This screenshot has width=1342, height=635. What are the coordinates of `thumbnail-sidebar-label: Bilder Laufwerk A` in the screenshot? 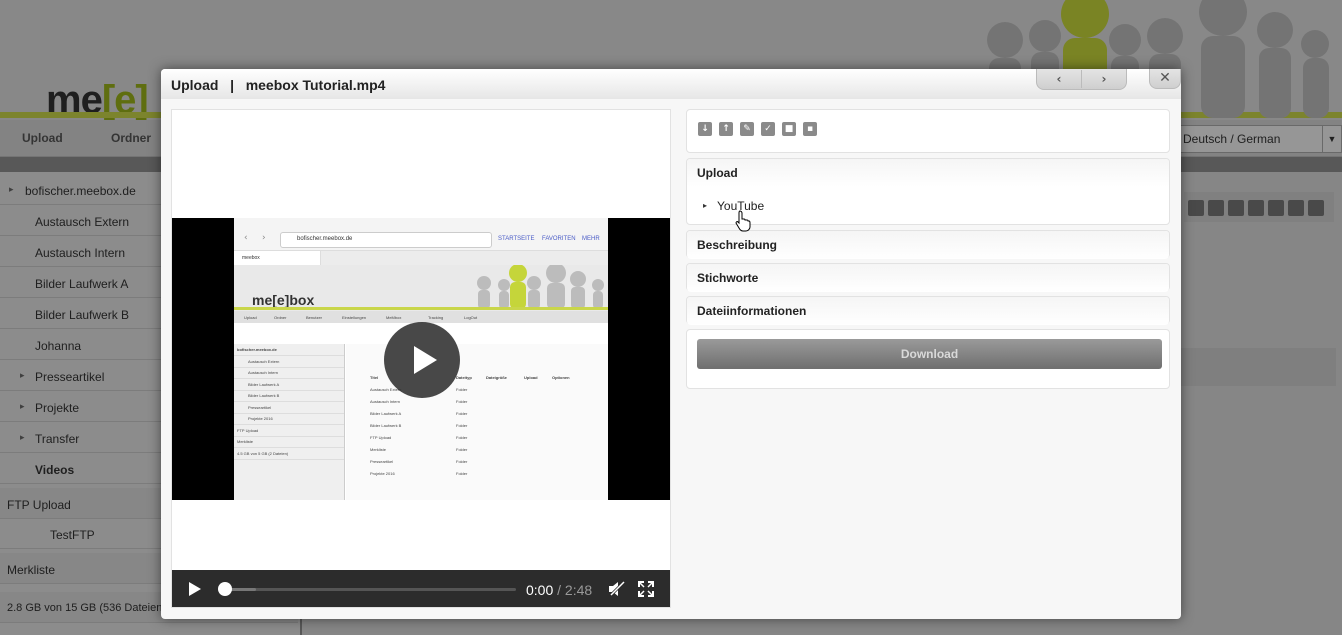 It's located at (264, 384).